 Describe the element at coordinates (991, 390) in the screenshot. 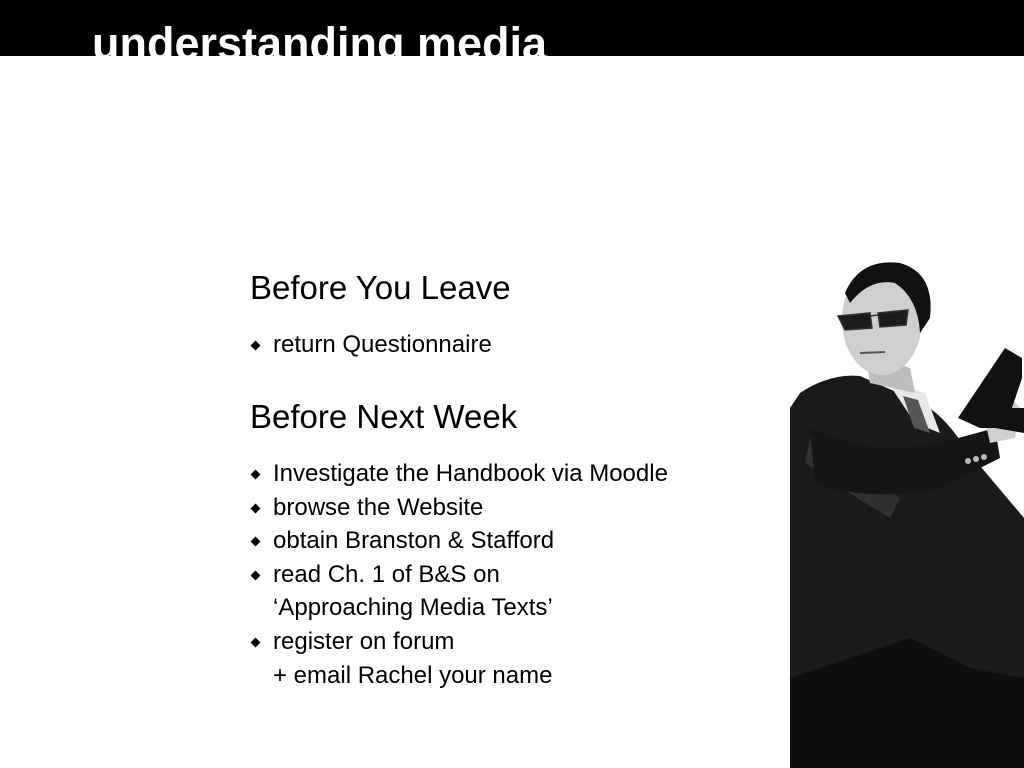

I see `photo-gun` at that location.